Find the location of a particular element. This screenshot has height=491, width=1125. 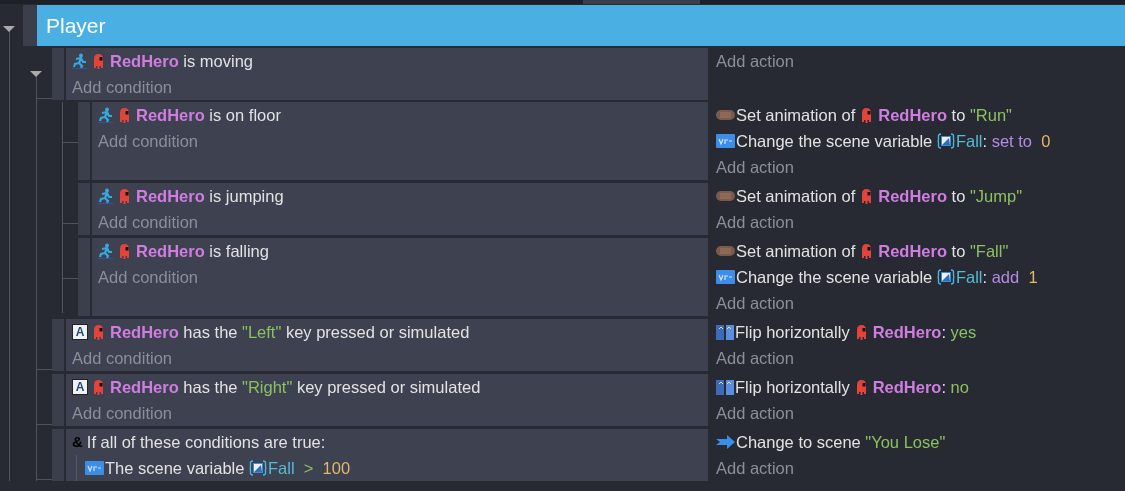

scrollbar-thumb is located at coordinates (641, 2).